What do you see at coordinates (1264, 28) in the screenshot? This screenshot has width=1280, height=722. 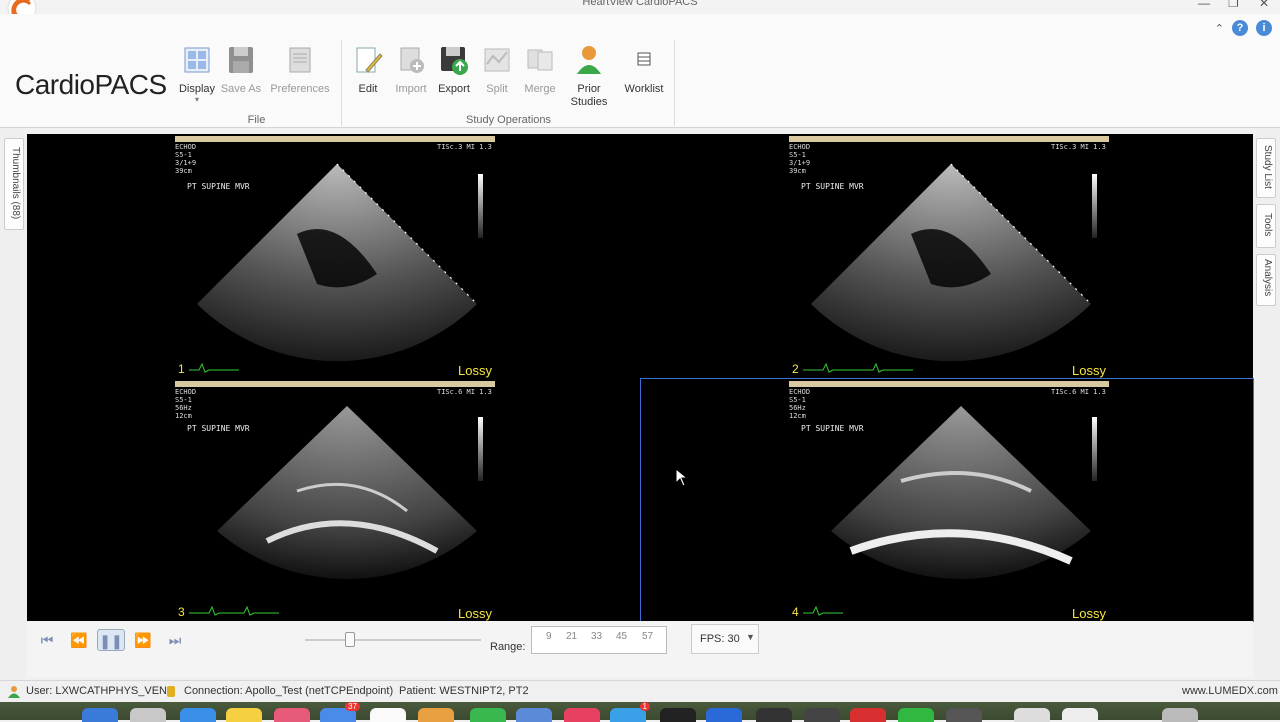 I see `info-icon: i` at bounding box center [1264, 28].